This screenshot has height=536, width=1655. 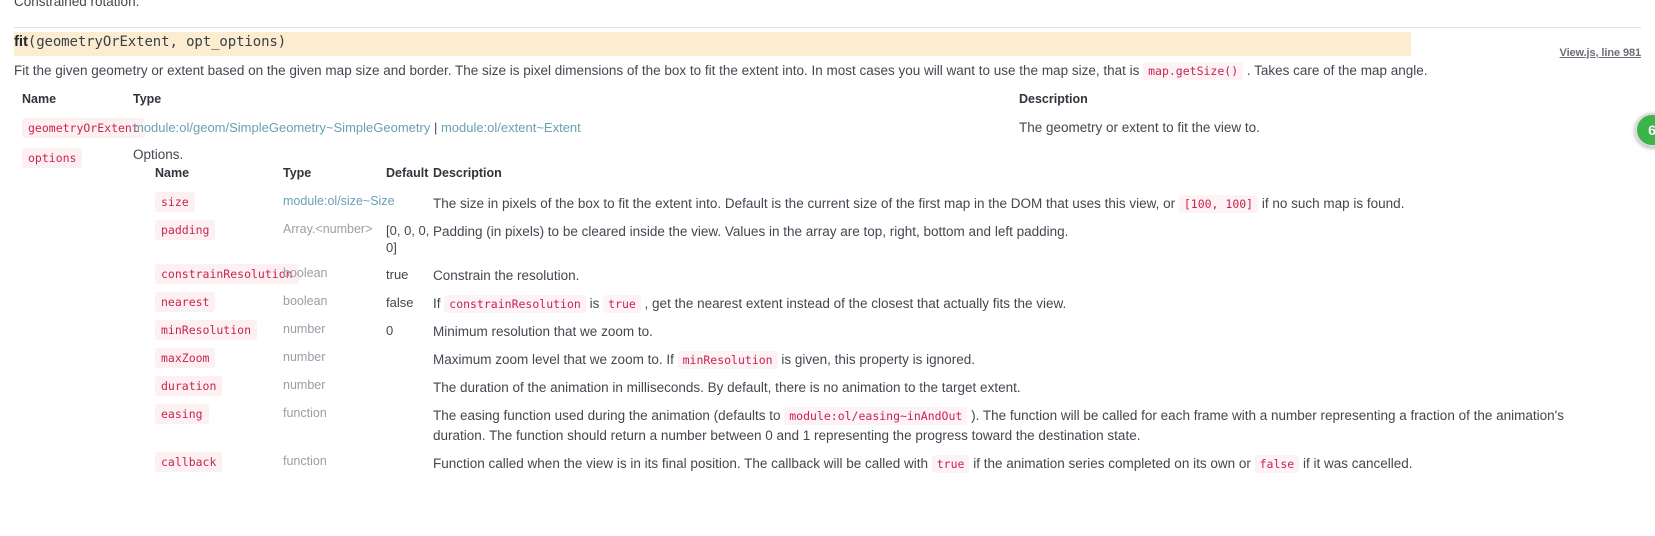 What do you see at coordinates (827, 102) in the screenshot?
I see `parameters-table-header: Name Type Description` at bounding box center [827, 102].